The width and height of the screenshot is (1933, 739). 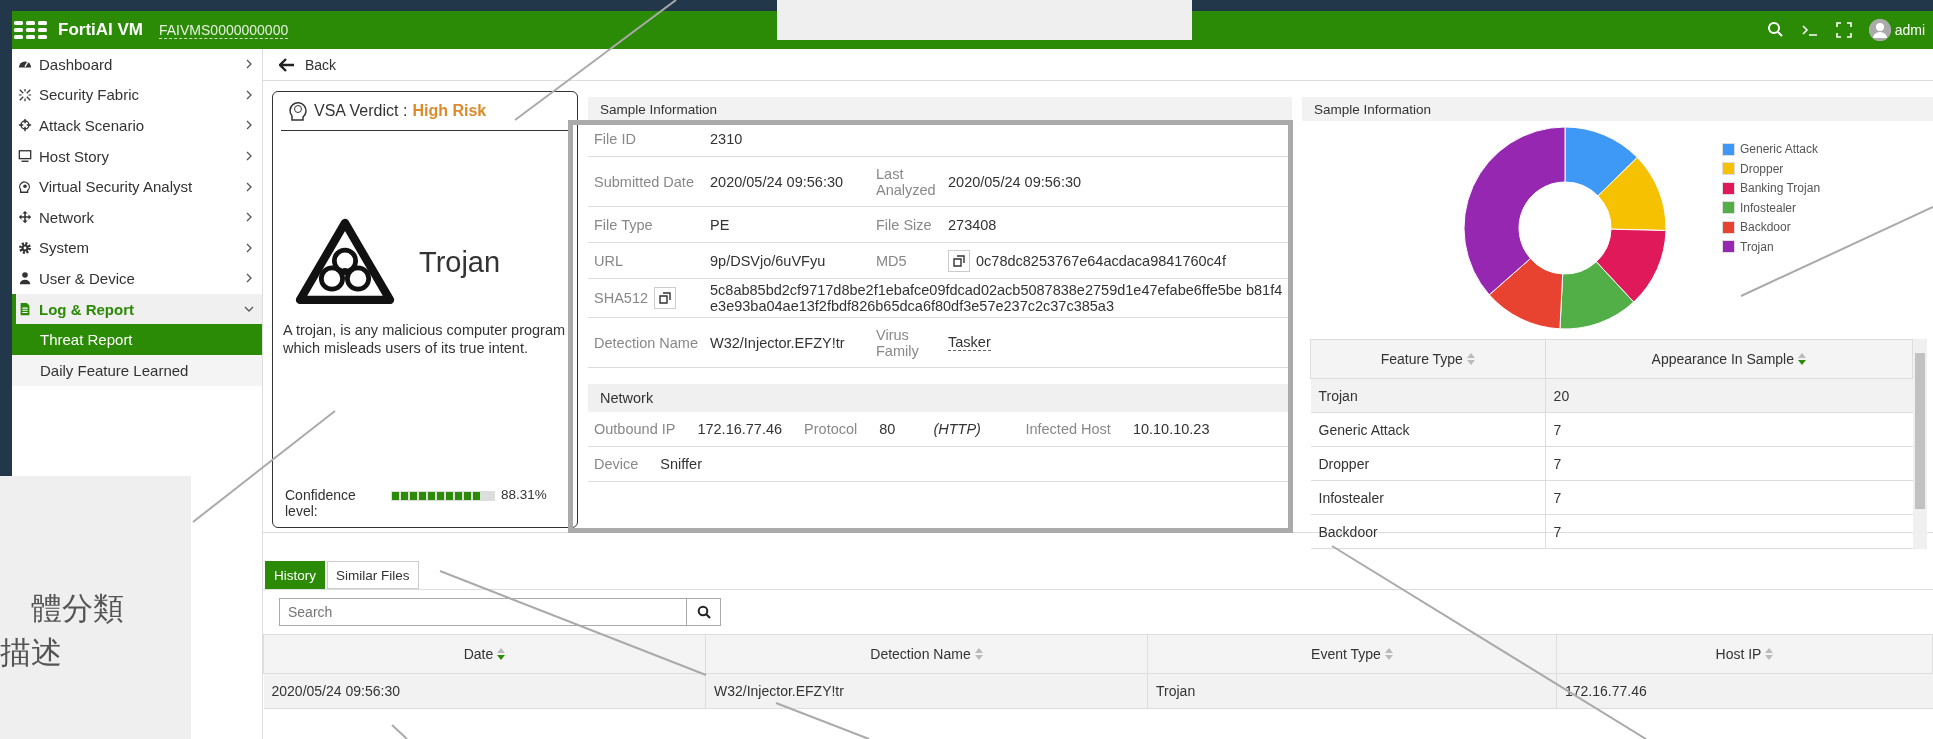 What do you see at coordinates (609, 260) in the screenshot?
I see `field-label: URL` at bounding box center [609, 260].